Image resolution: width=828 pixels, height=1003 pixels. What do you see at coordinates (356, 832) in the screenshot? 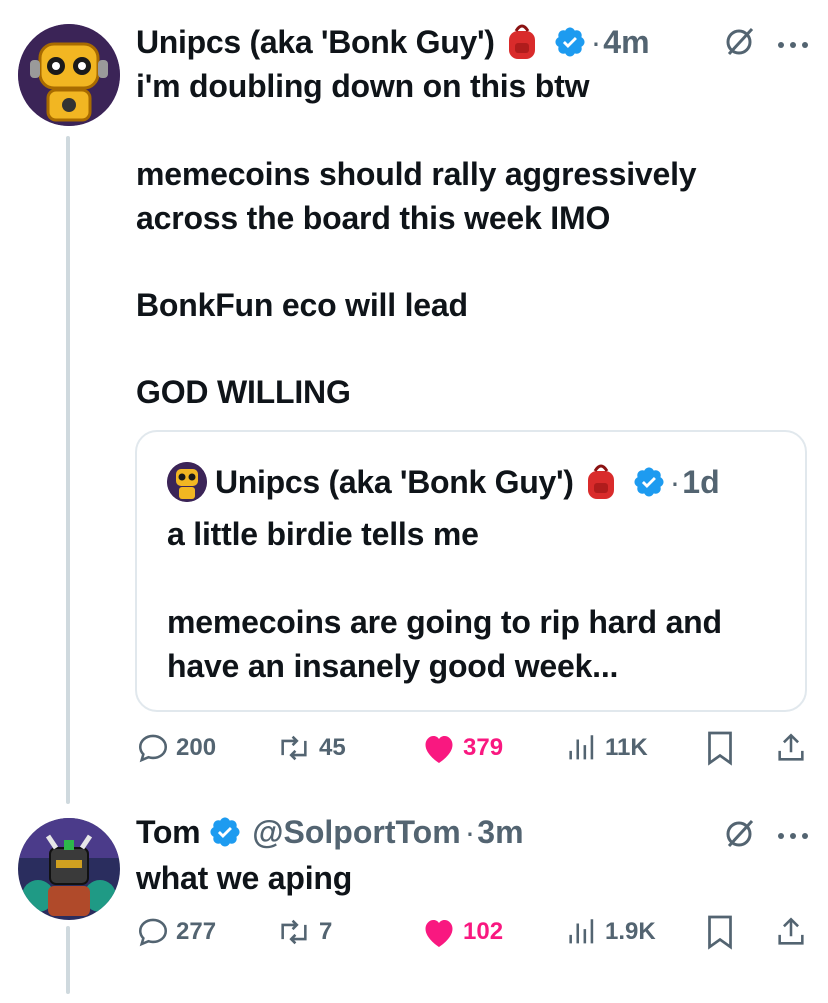
I see `reply-handle: @SolportTom` at bounding box center [356, 832].